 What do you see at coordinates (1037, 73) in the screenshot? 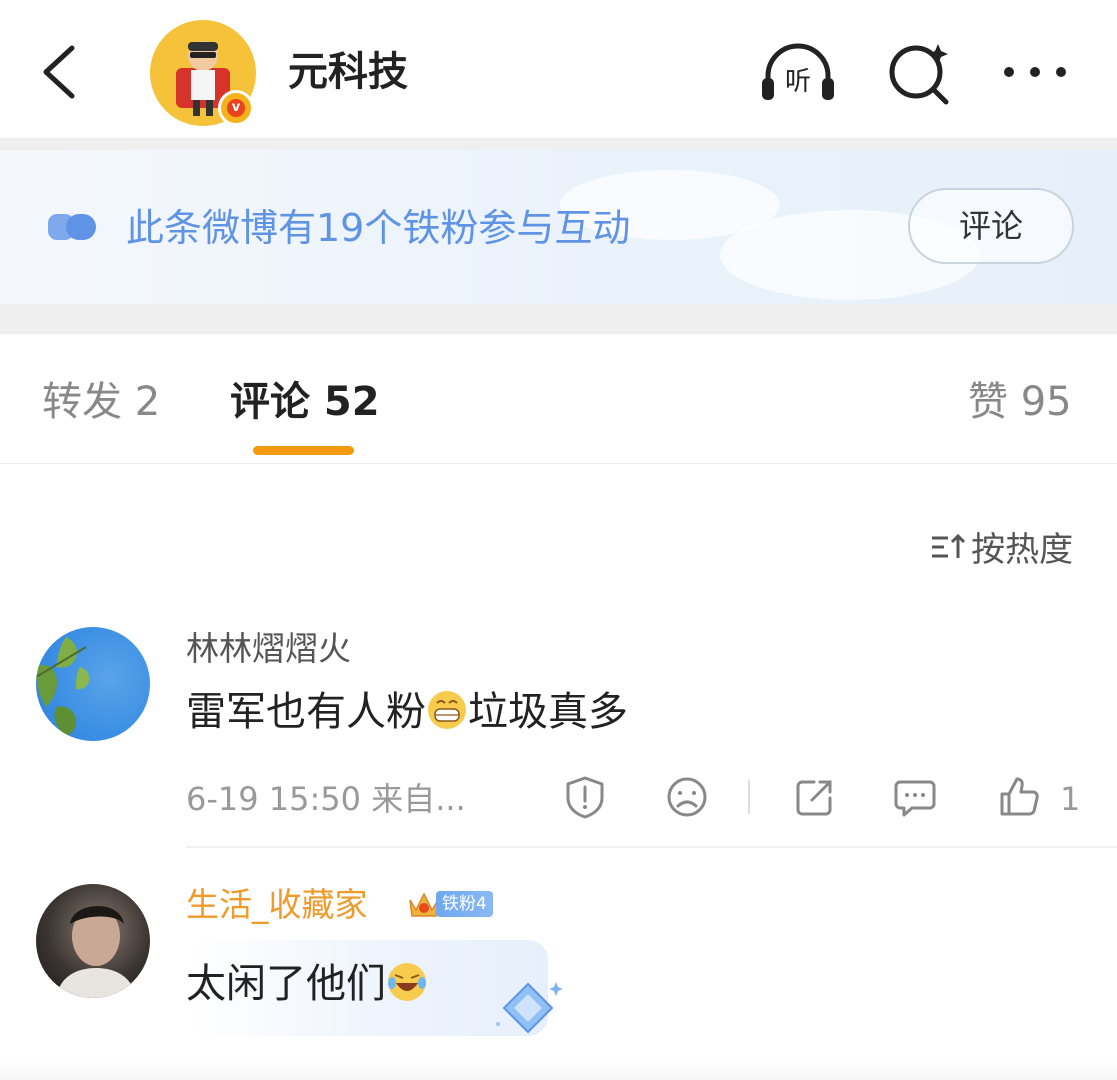
I see `more-icon` at bounding box center [1037, 73].